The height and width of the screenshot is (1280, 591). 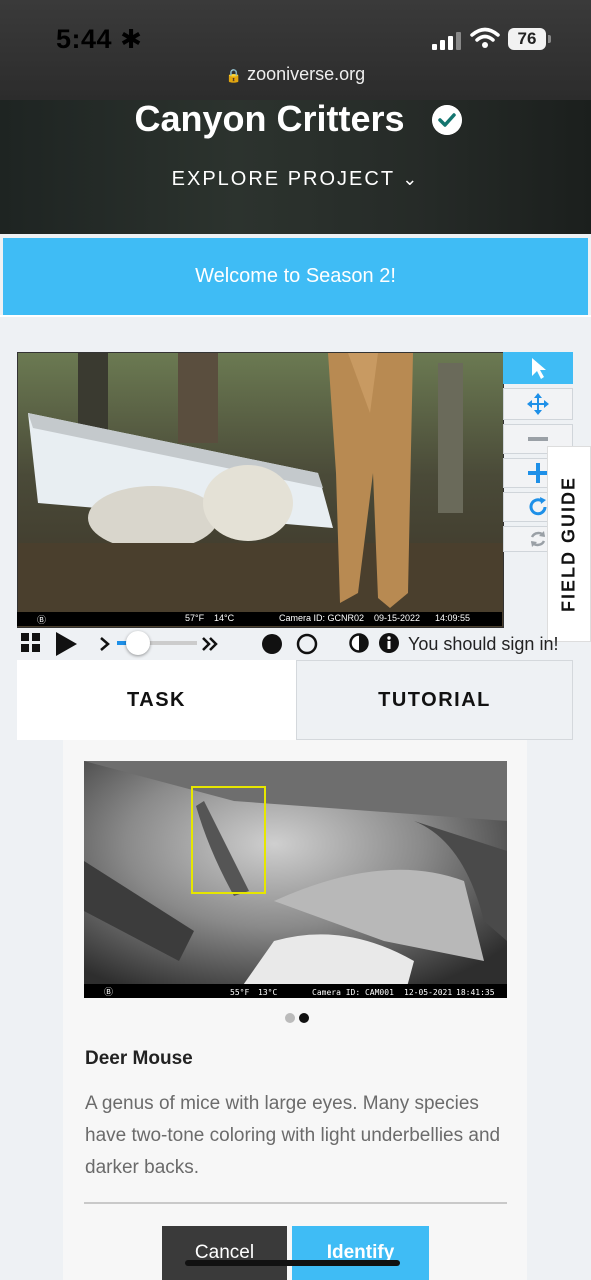 I want to click on empty-circle-icon, so click(x=307, y=644).